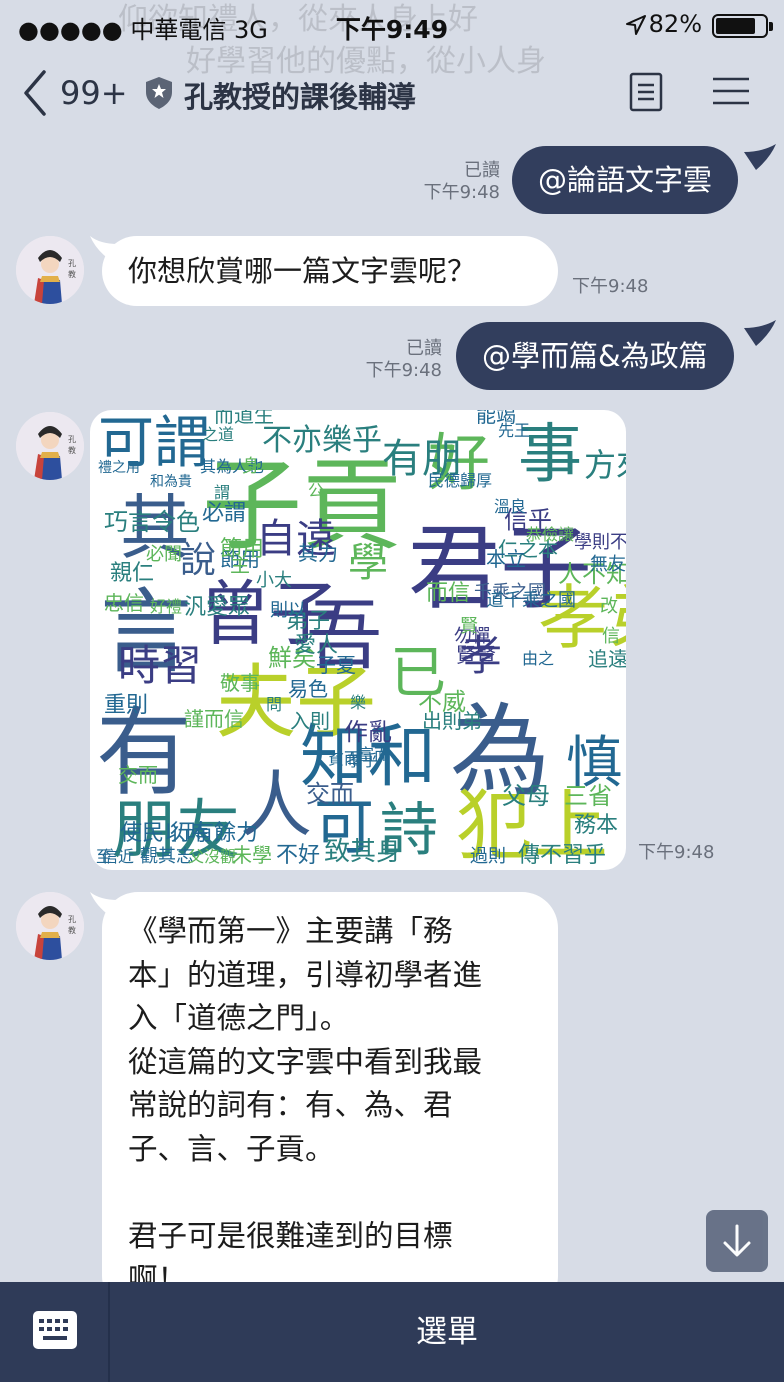  Describe the element at coordinates (596, 825) in the screenshot. I see `word-cloud-word: 務本` at that location.